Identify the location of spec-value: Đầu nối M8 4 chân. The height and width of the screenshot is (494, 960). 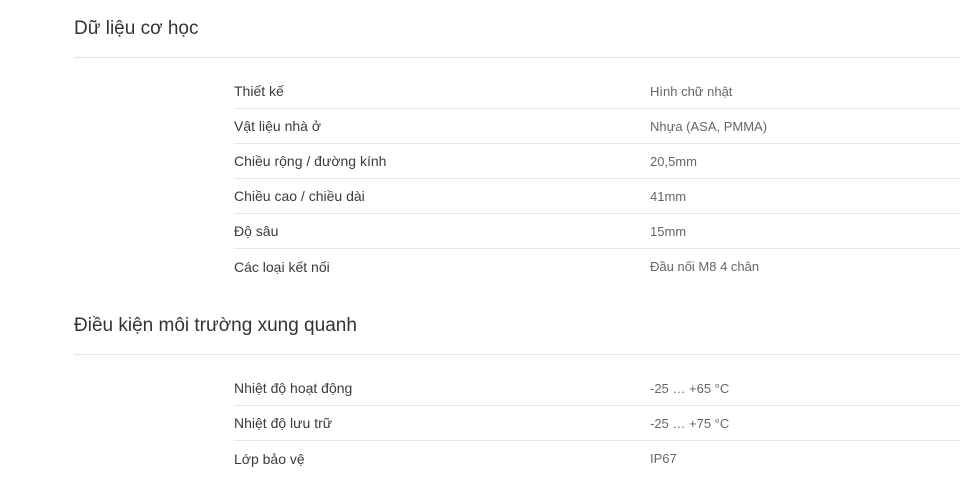
(705, 266).